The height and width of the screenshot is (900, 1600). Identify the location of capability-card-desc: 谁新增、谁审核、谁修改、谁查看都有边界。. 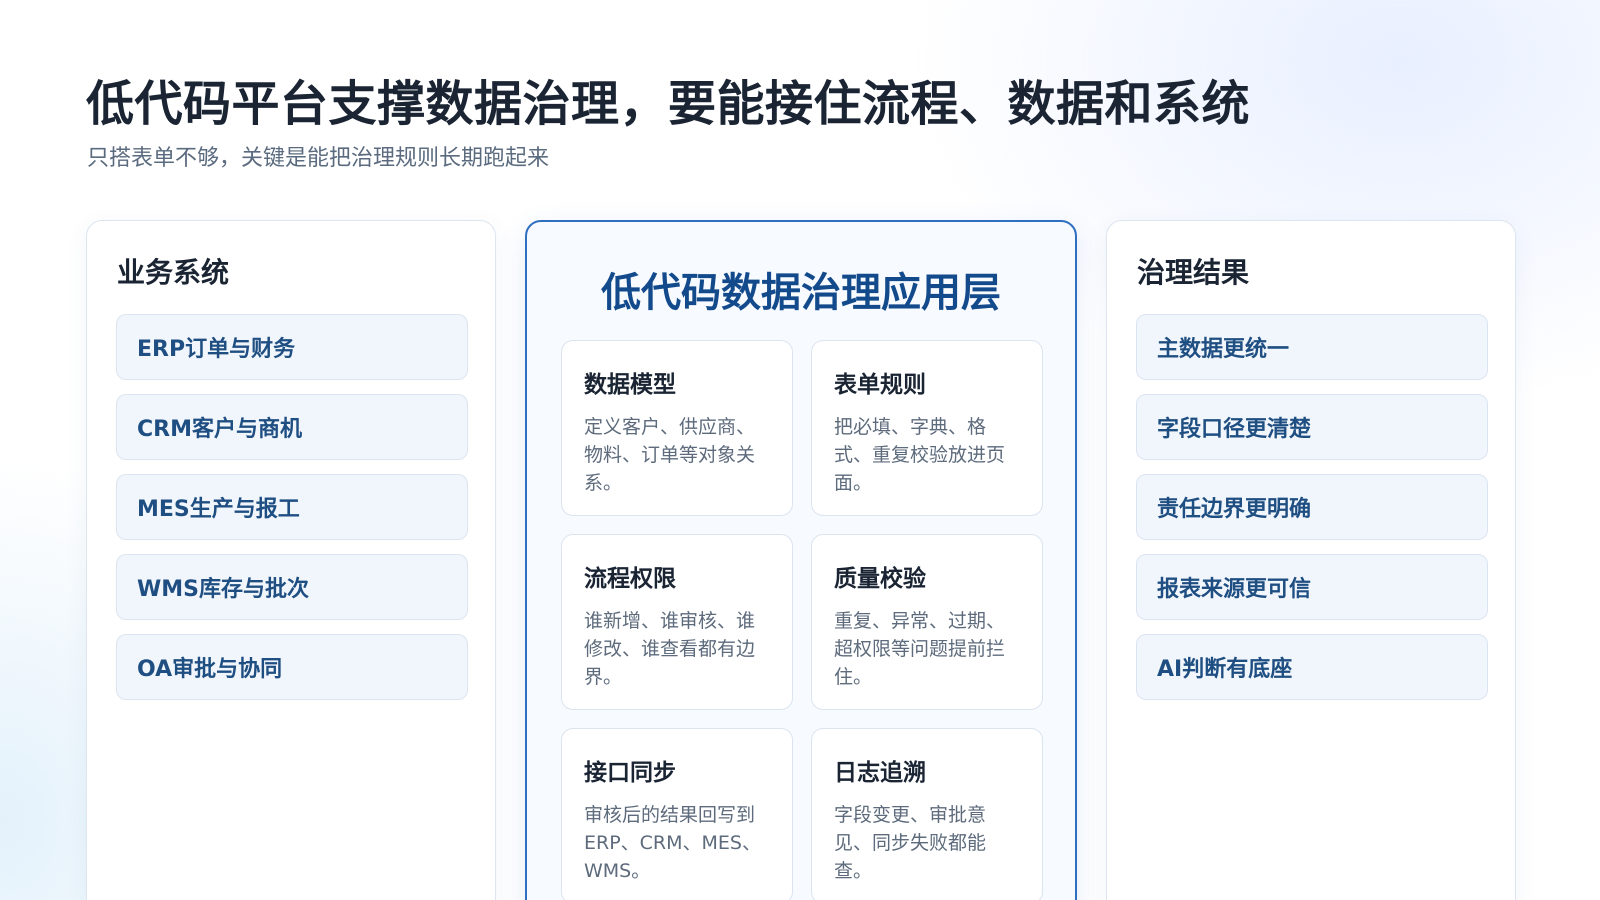
(670, 649).